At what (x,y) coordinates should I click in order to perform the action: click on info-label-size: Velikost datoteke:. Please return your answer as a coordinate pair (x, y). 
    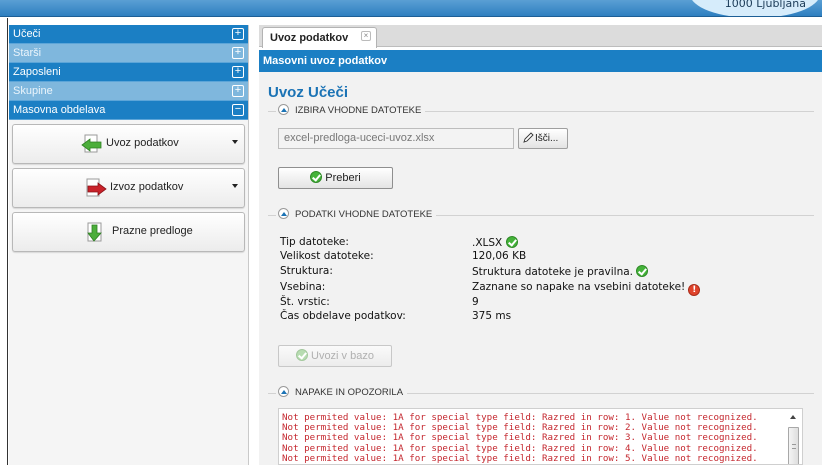
    Looking at the image, I should click on (327, 256).